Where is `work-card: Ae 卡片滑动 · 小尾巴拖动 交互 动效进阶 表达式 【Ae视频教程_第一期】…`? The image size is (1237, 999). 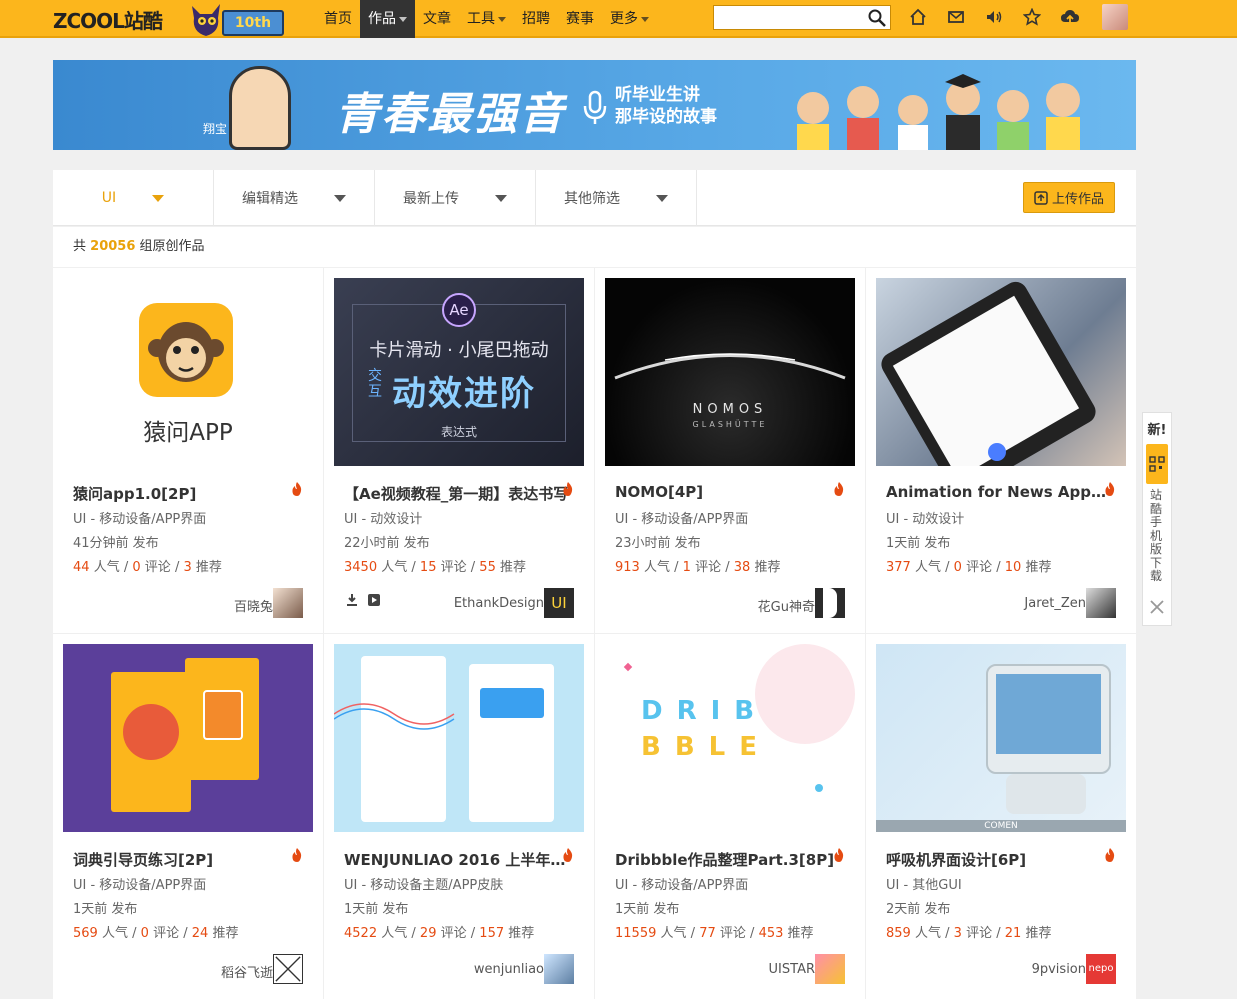
work-card: Ae 卡片滑动 · 小尾巴拖动 交互 动效进阶 表达式 【Ae视频教程_第一期】… is located at coordinates (459, 450).